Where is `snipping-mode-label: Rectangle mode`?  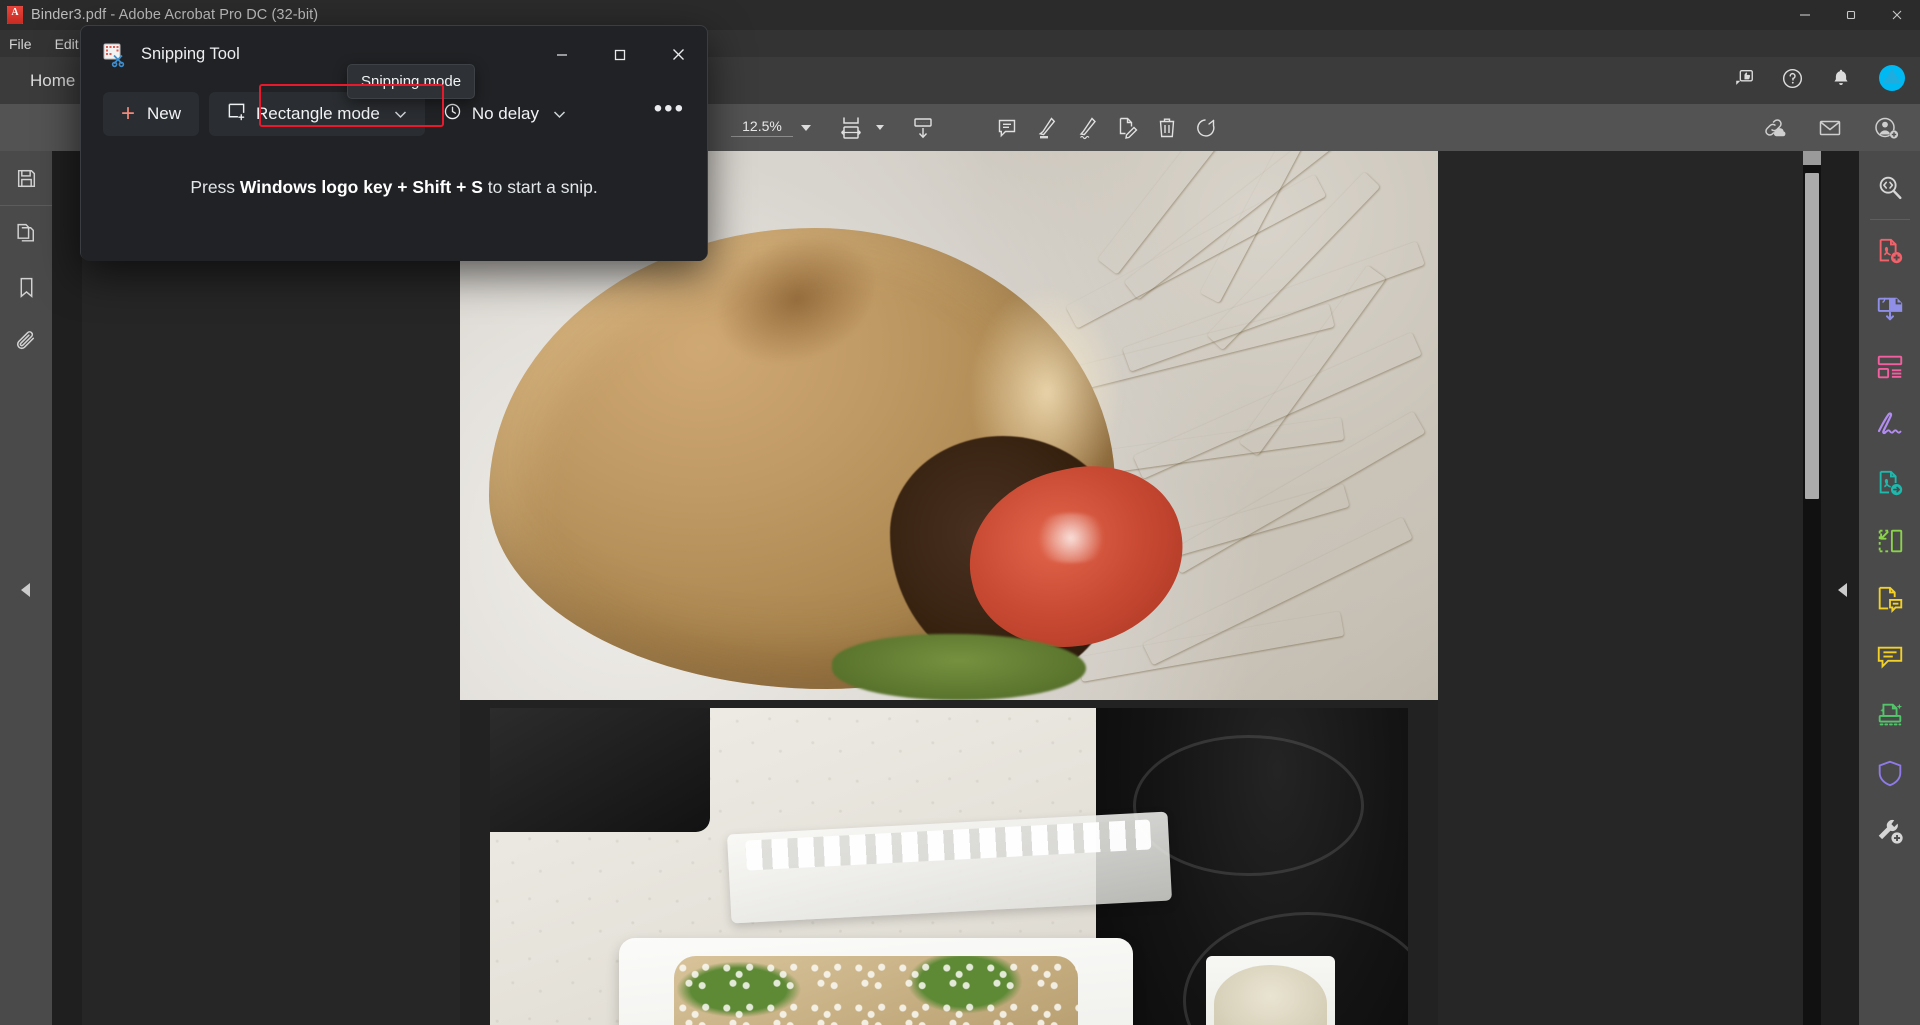 snipping-mode-label: Rectangle mode is located at coordinates (318, 113).